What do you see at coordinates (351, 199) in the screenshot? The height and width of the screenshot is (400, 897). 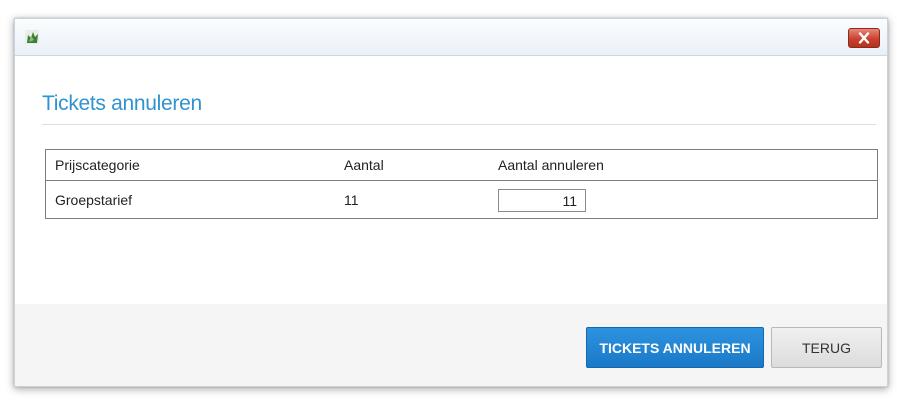 I see `cell-count: 11` at bounding box center [351, 199].